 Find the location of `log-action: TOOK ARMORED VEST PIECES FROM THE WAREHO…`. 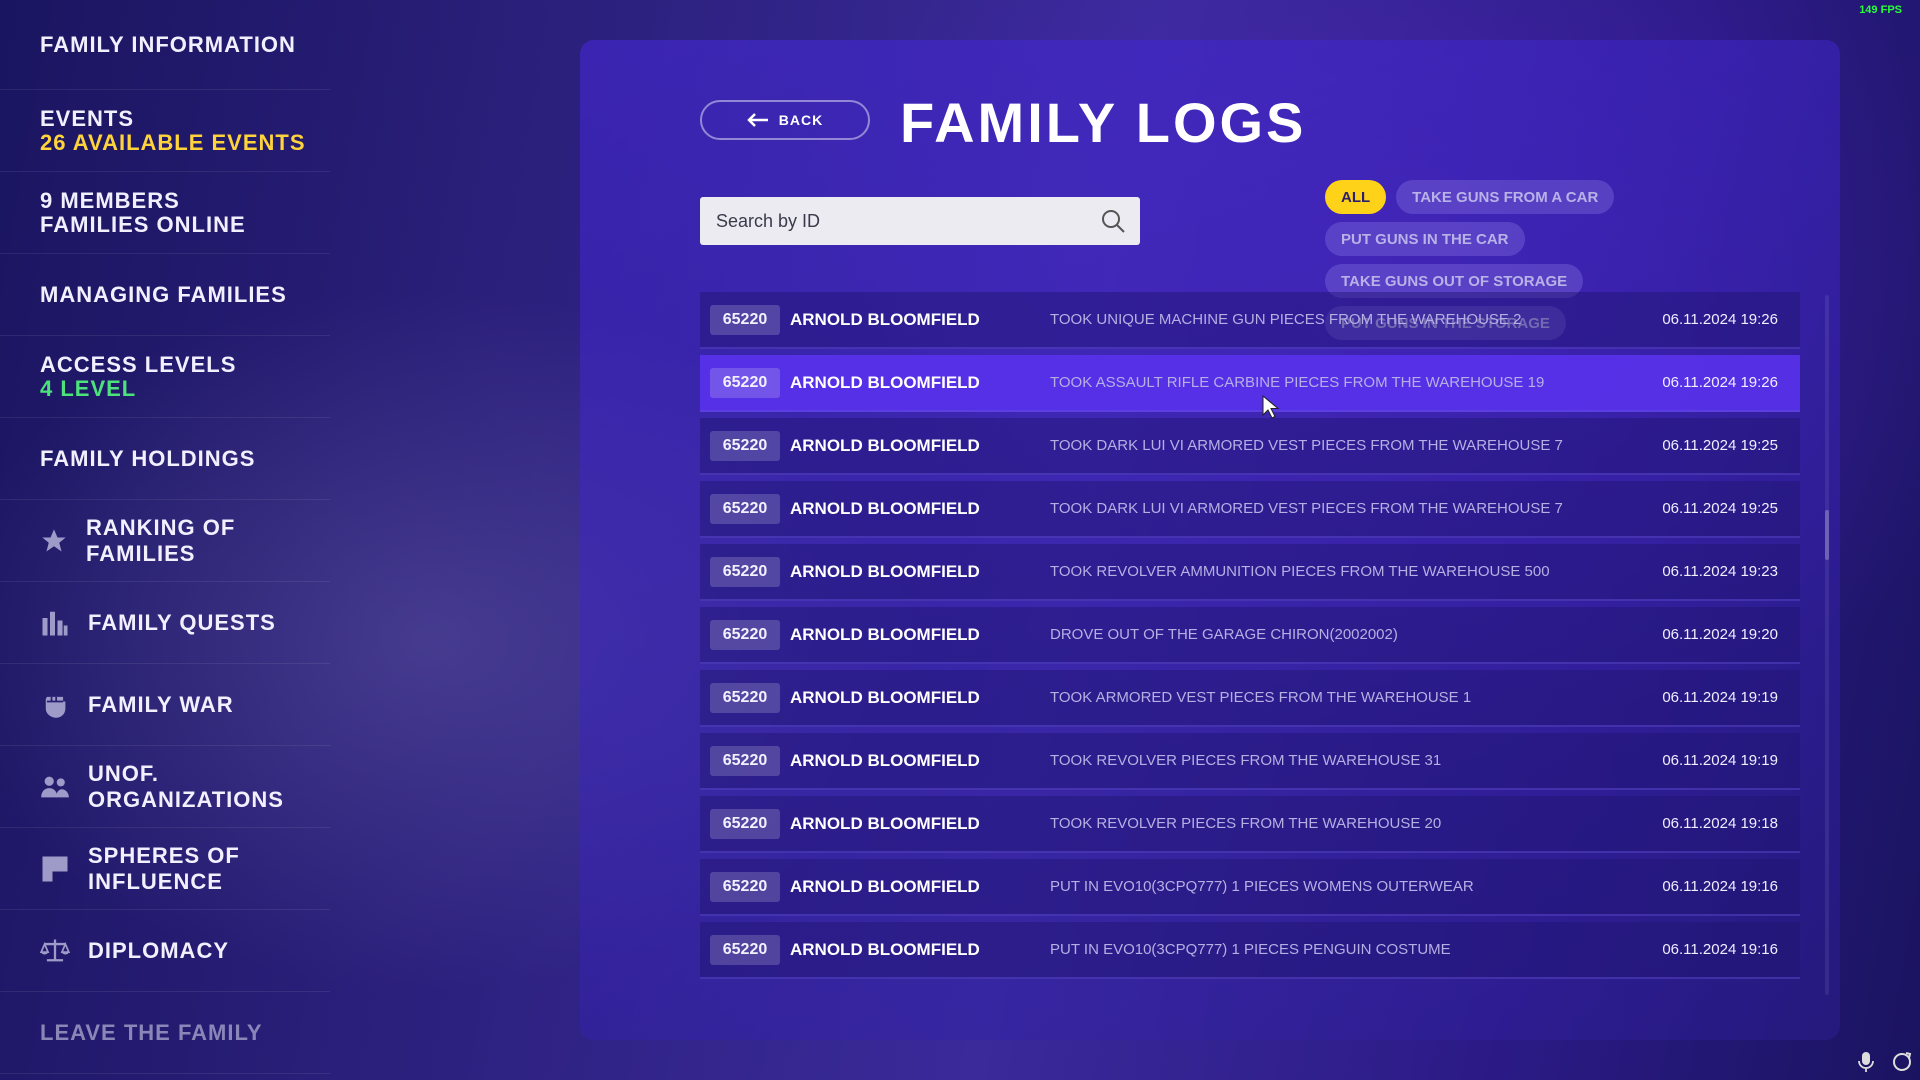

log-action: TOOK ARMORED VEST PIECES FROM THE WAREHO… is located at coordinates (1261, 697).